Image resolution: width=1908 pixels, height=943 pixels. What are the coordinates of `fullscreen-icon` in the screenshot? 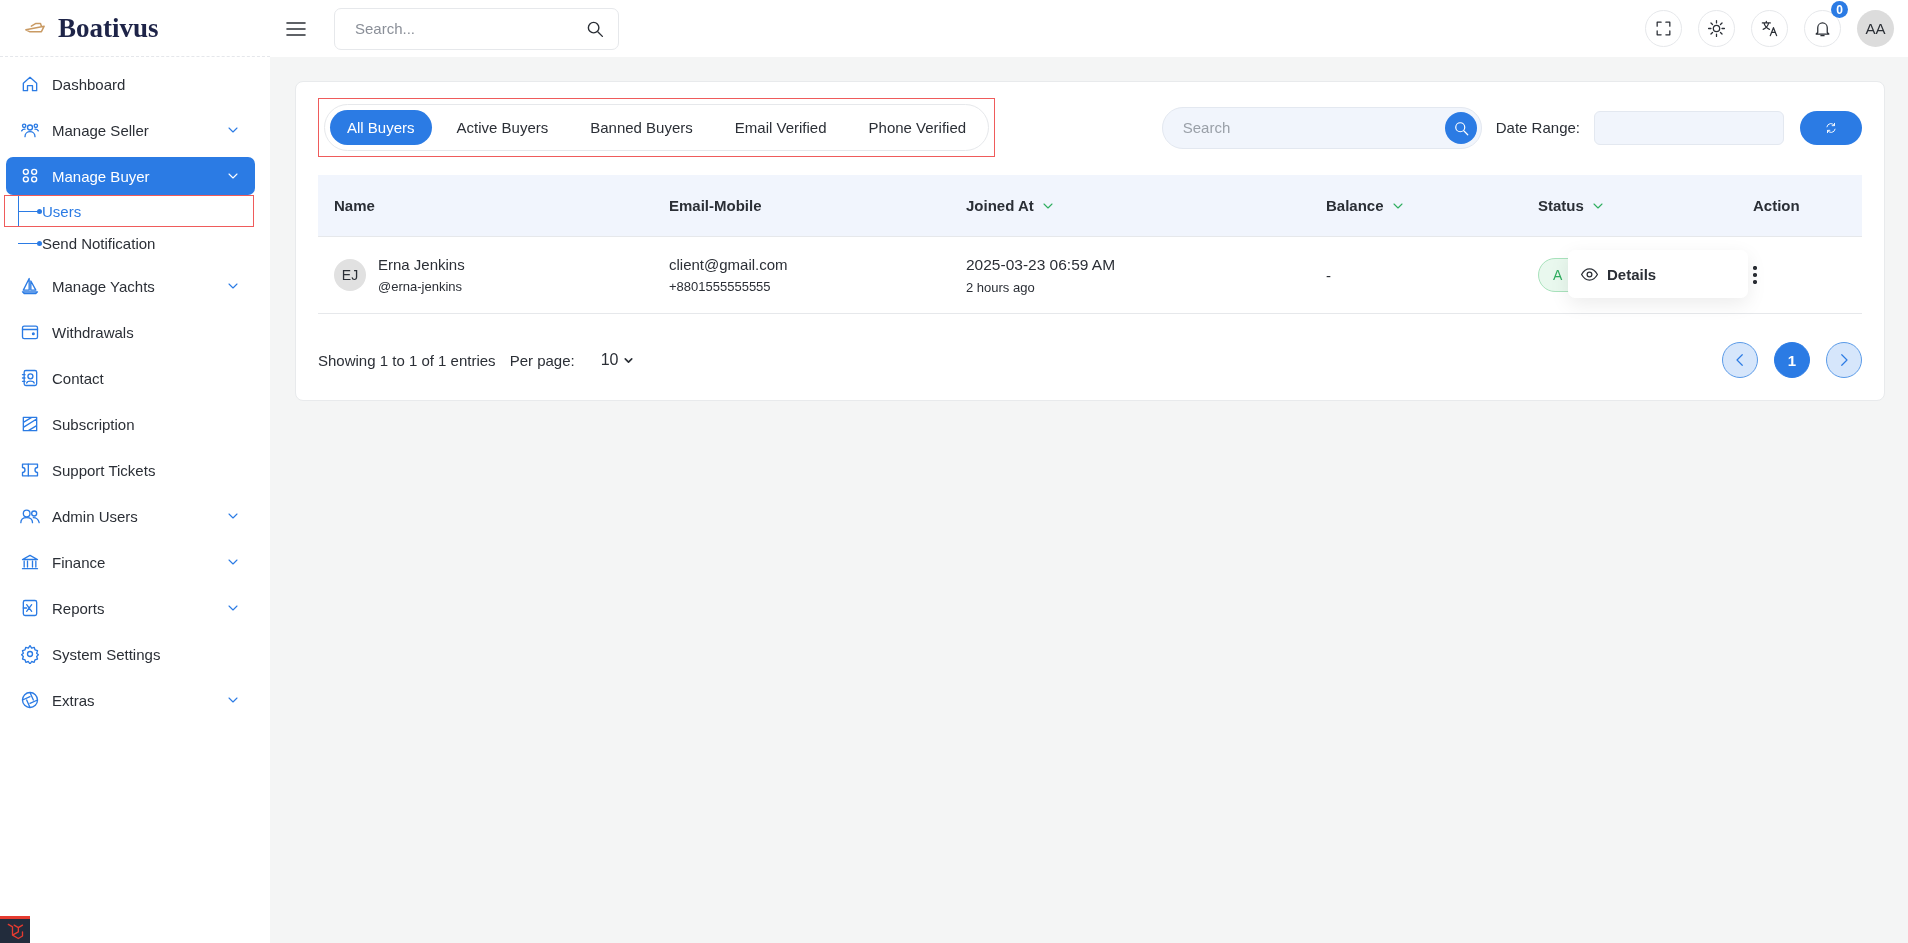 It's located at (1663, 28).